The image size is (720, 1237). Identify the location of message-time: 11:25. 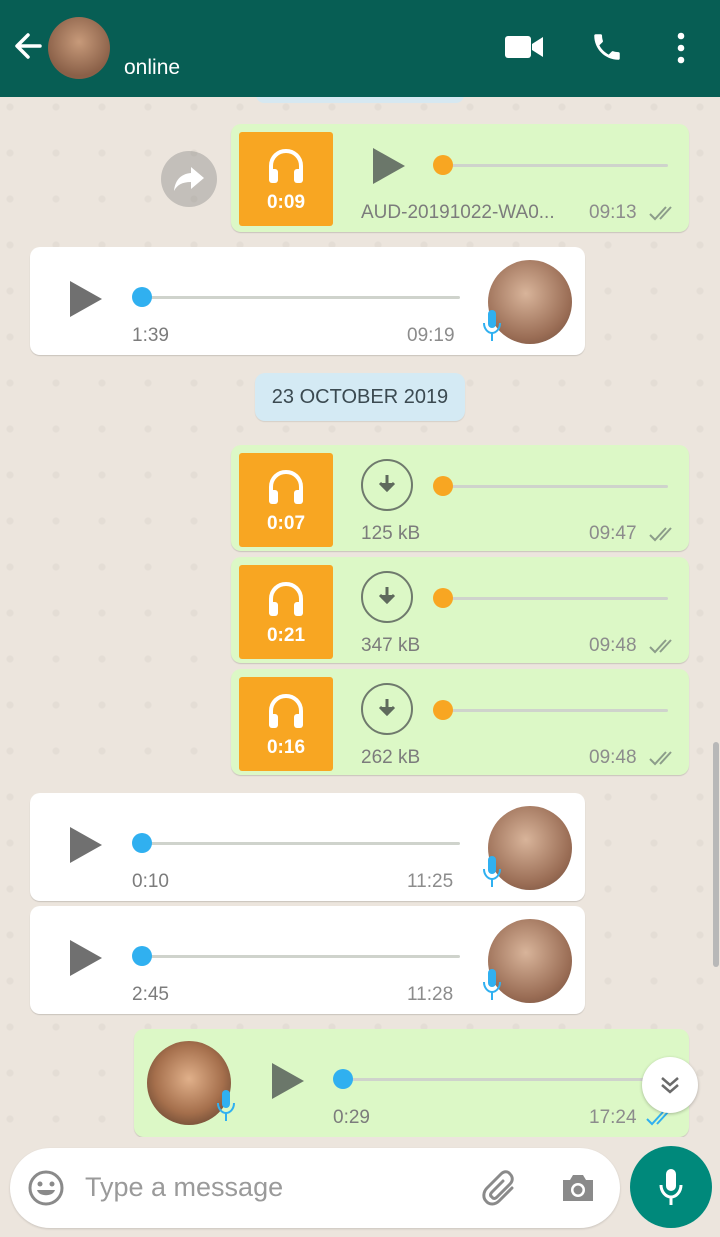
(430, 881).